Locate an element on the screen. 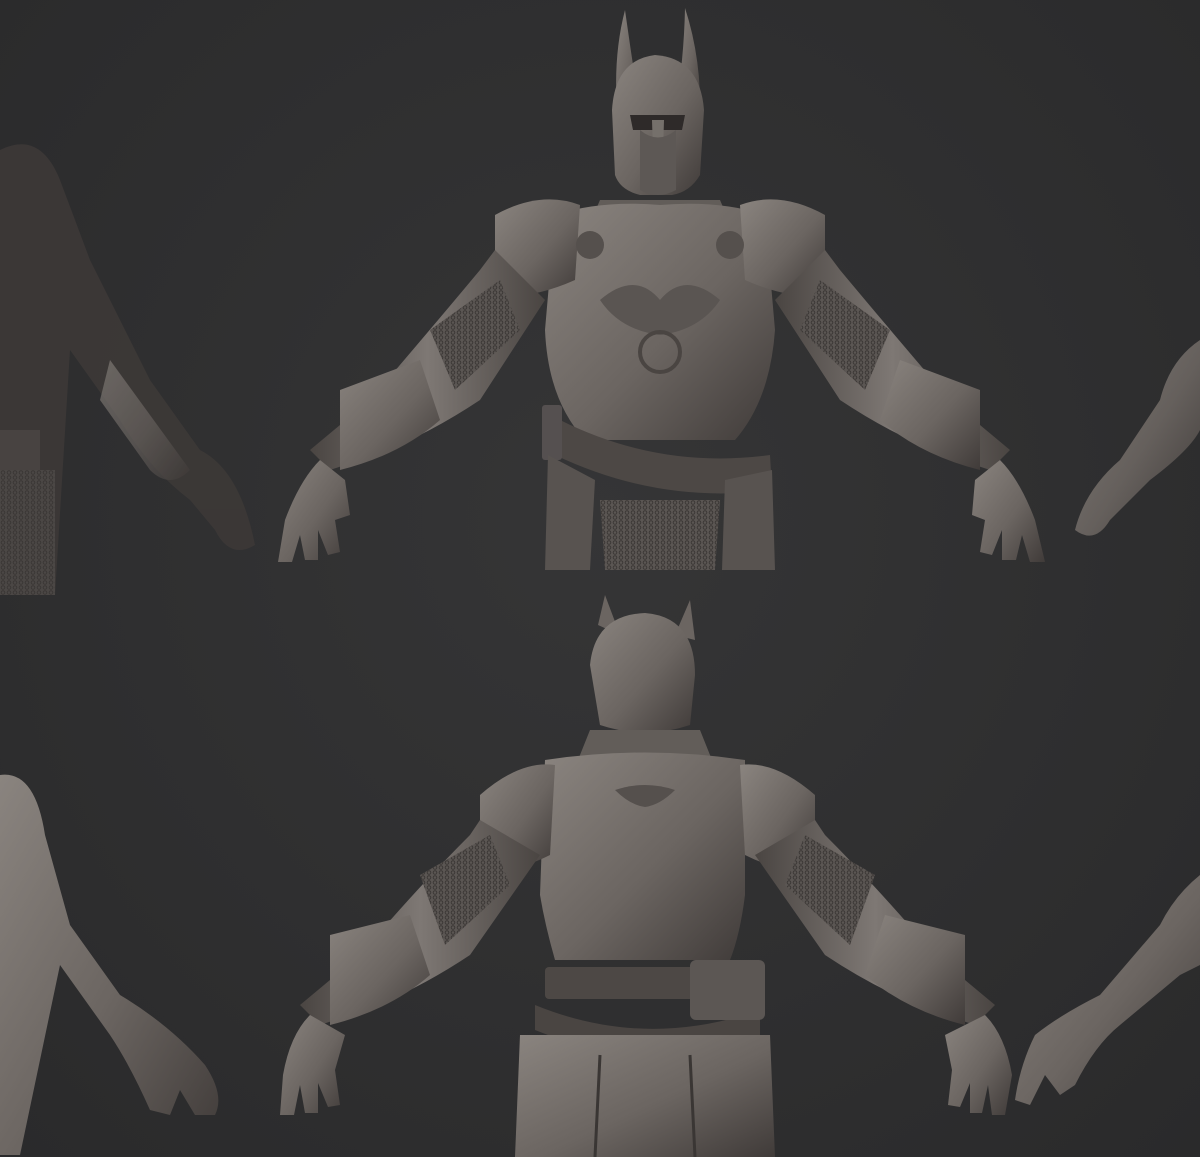 This screenshot has height=1157, width=1200. side-figure-right-back is located at coordinates (1107, 990).